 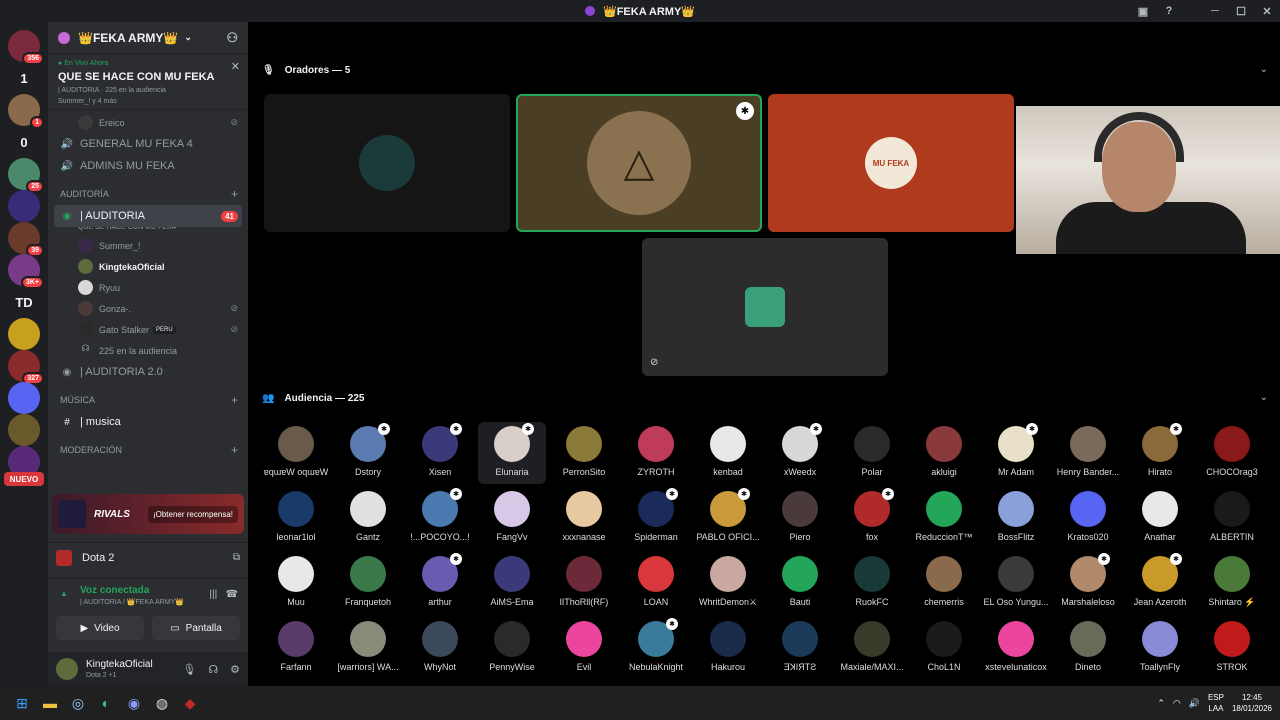 What do you see at coordinates (148, 38) in the screenshot?
I see `guild-header: 👑FEKA ARMY👑 ⌄ ⚇` at bounding box center [148, 38].